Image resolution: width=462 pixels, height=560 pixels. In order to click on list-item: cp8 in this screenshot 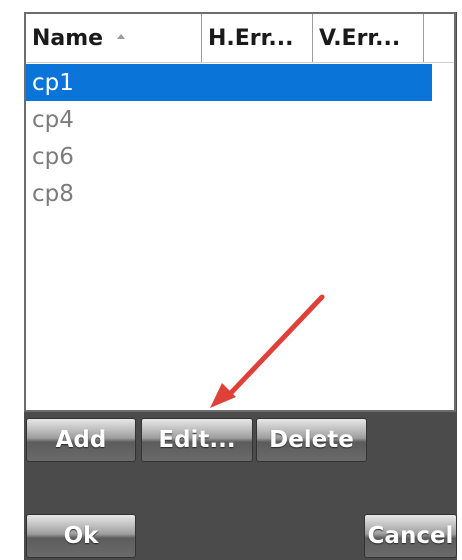, I will do `click(240, 193)`.